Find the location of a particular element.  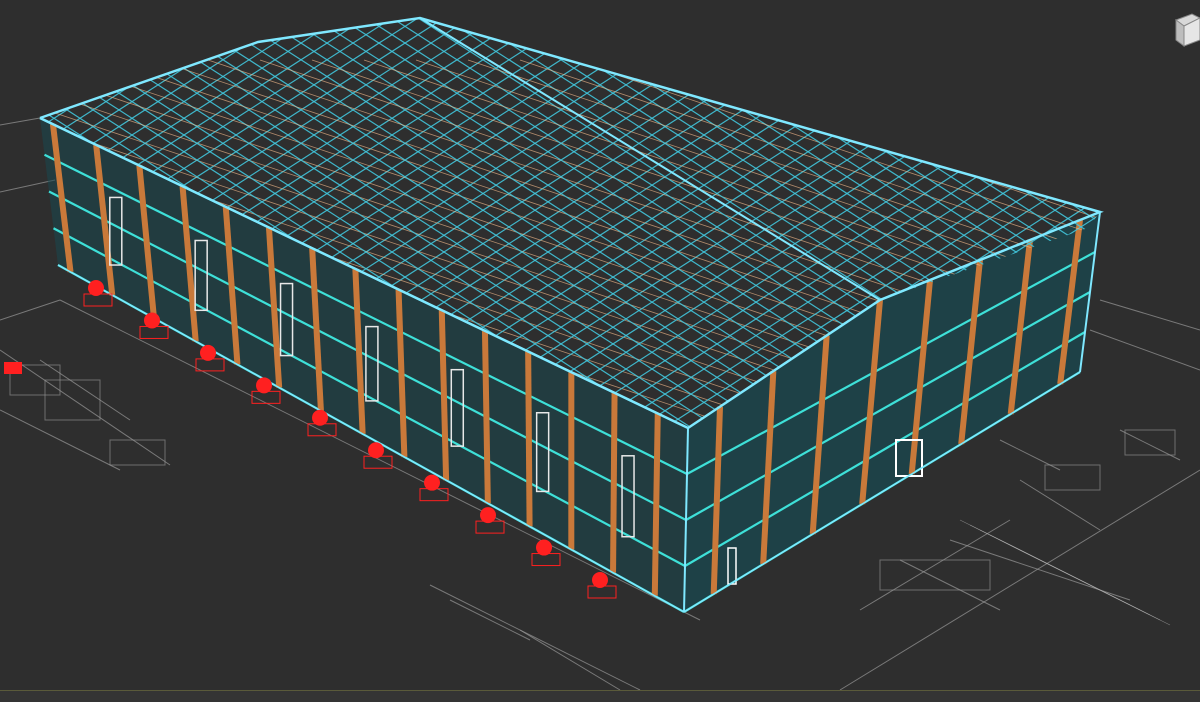

cad-hatch is located at coordinates (1065, 572).